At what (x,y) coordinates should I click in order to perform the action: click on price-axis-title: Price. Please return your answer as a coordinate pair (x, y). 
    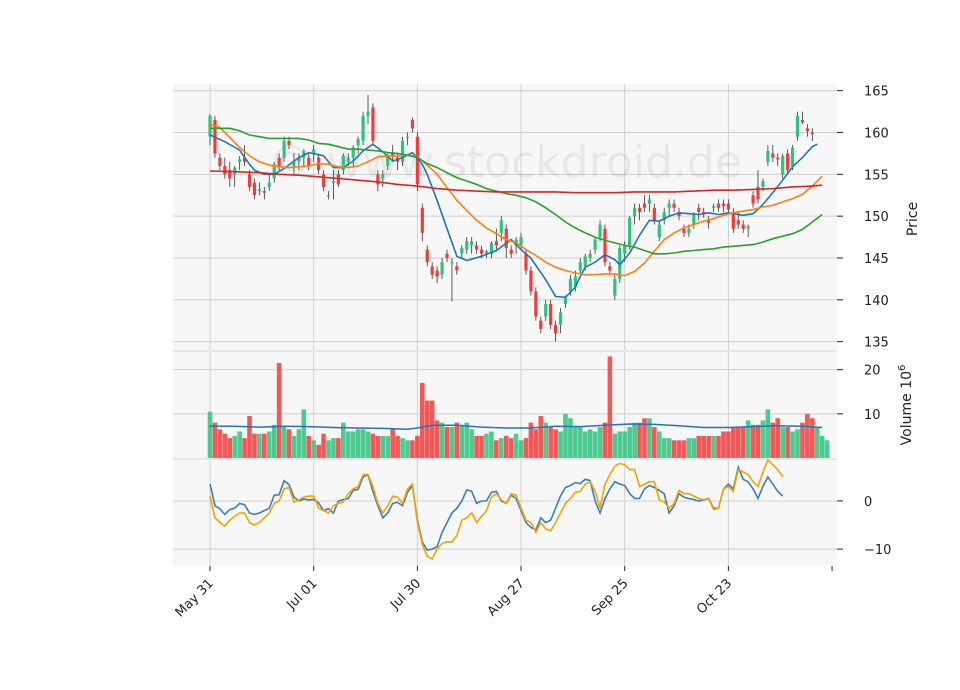
    Looking at the image, I should click on (913, 219).